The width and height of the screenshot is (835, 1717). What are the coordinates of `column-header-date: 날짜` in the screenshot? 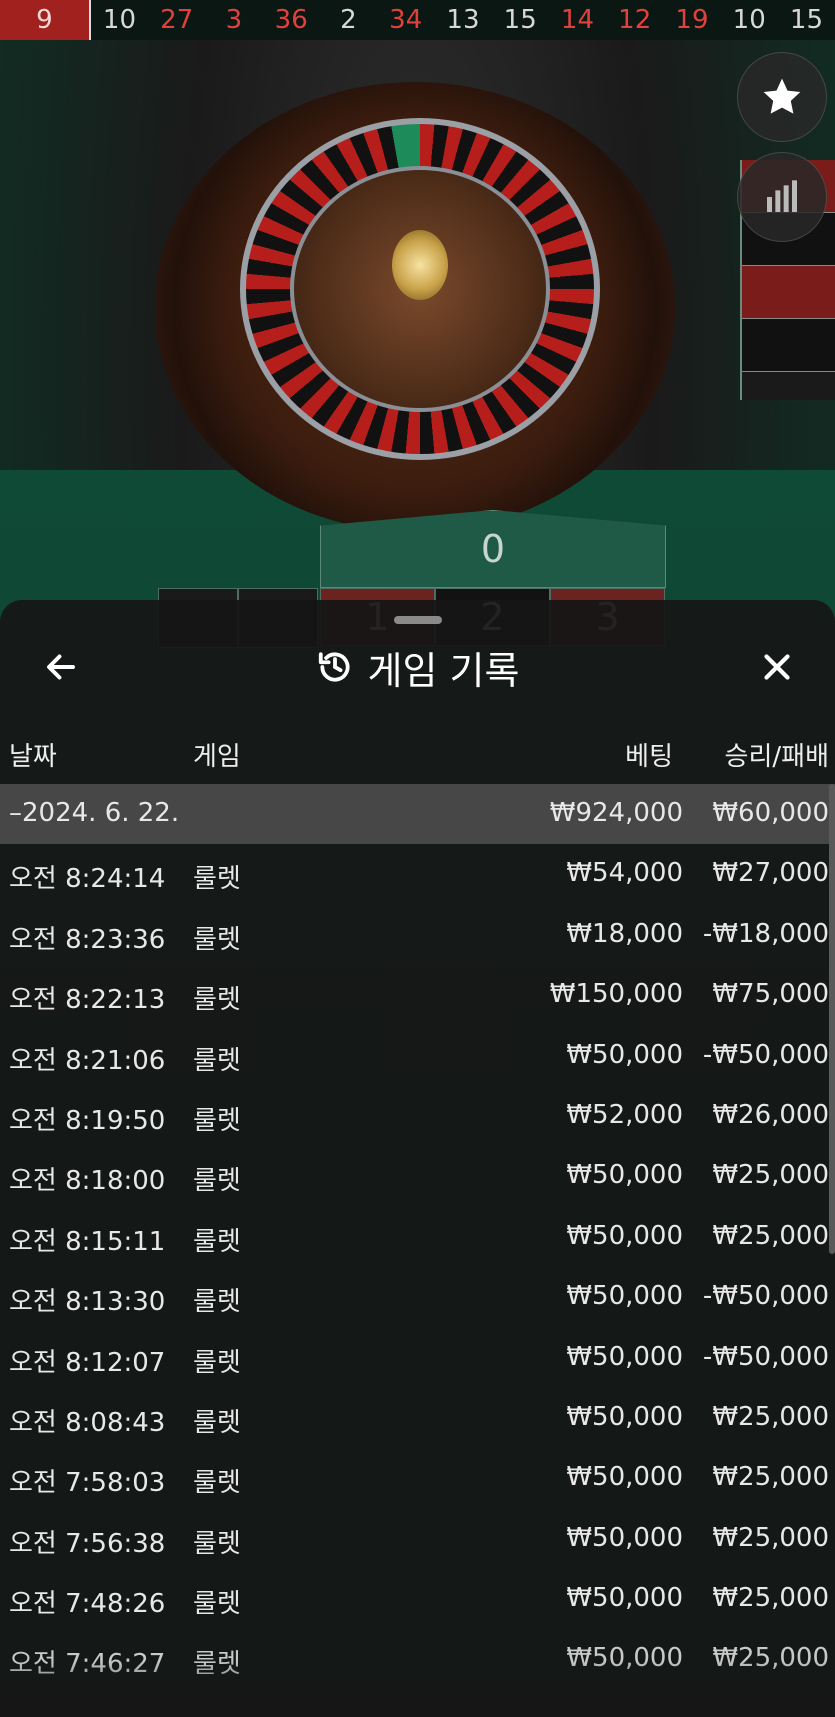 It's located at (33, 757).